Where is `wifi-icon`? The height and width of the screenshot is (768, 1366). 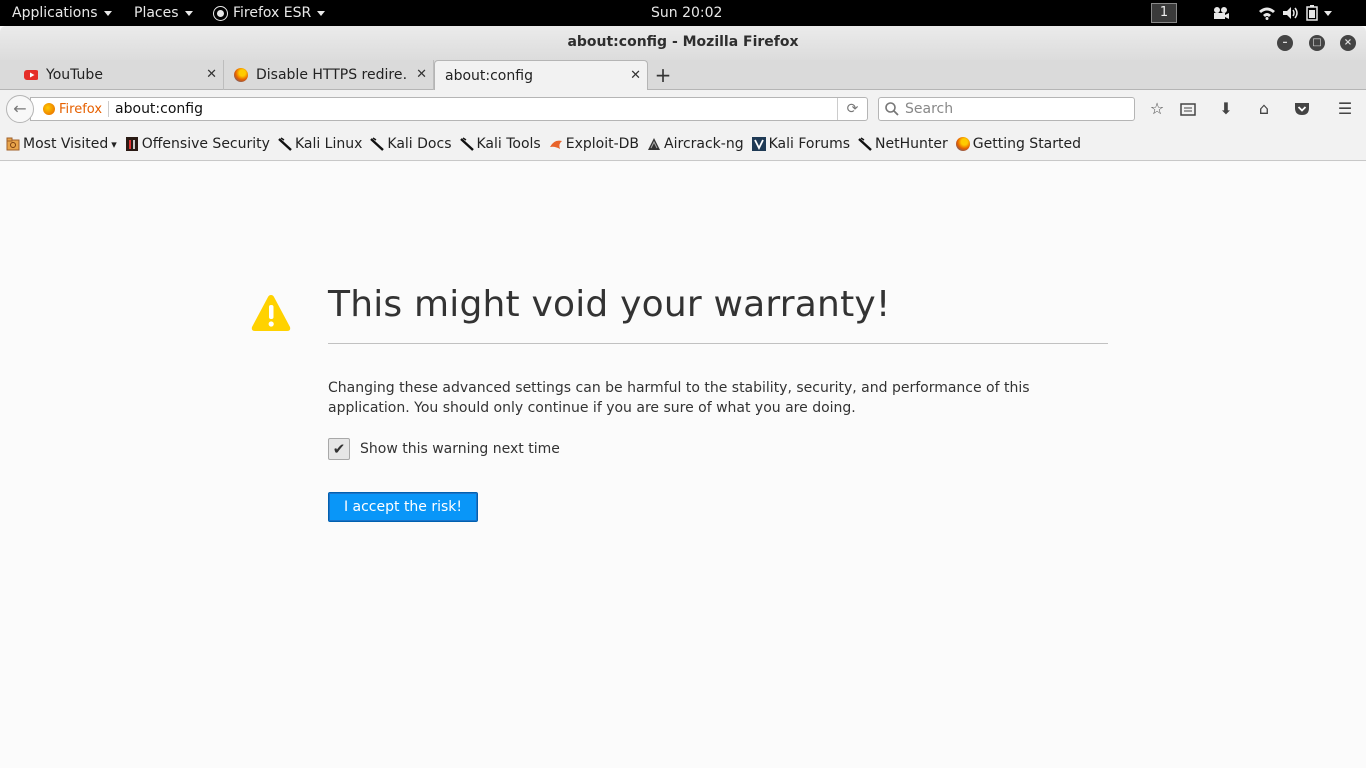 wifi-icon is located at coordinates (1267, 13).